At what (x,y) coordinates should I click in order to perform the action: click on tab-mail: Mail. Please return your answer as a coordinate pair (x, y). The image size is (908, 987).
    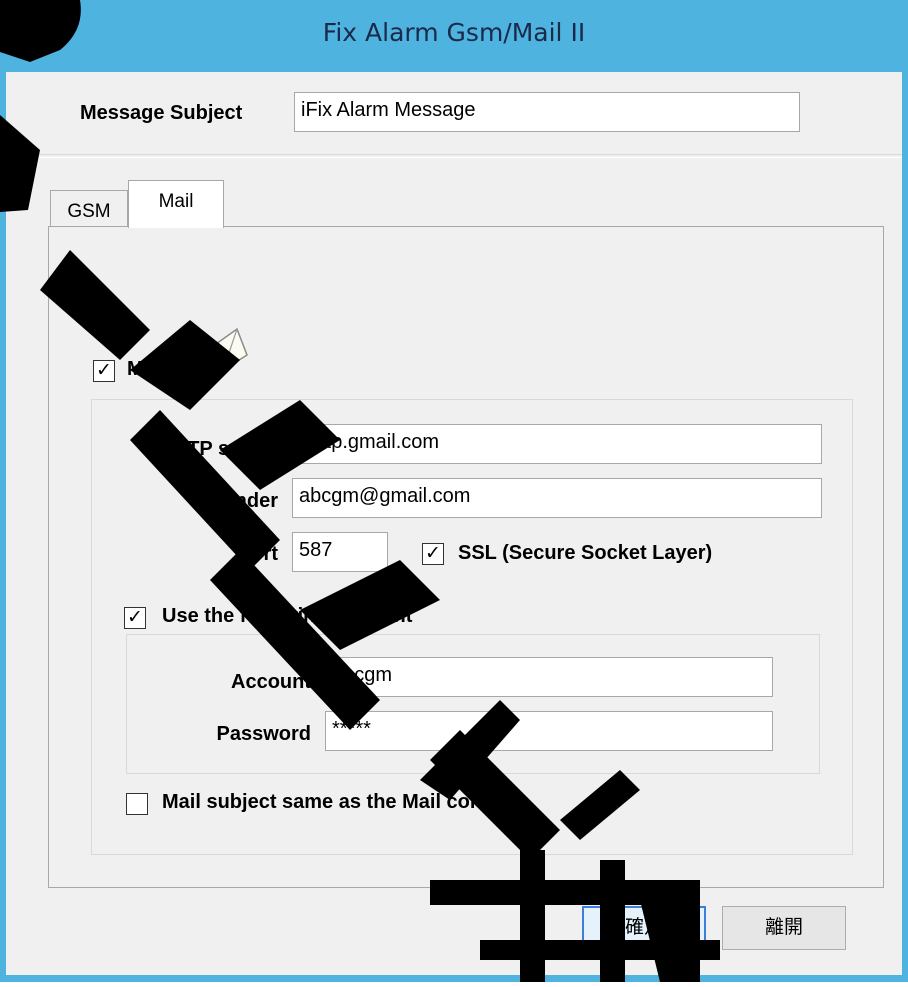
    Looking at the image, I should click on (176, 204).